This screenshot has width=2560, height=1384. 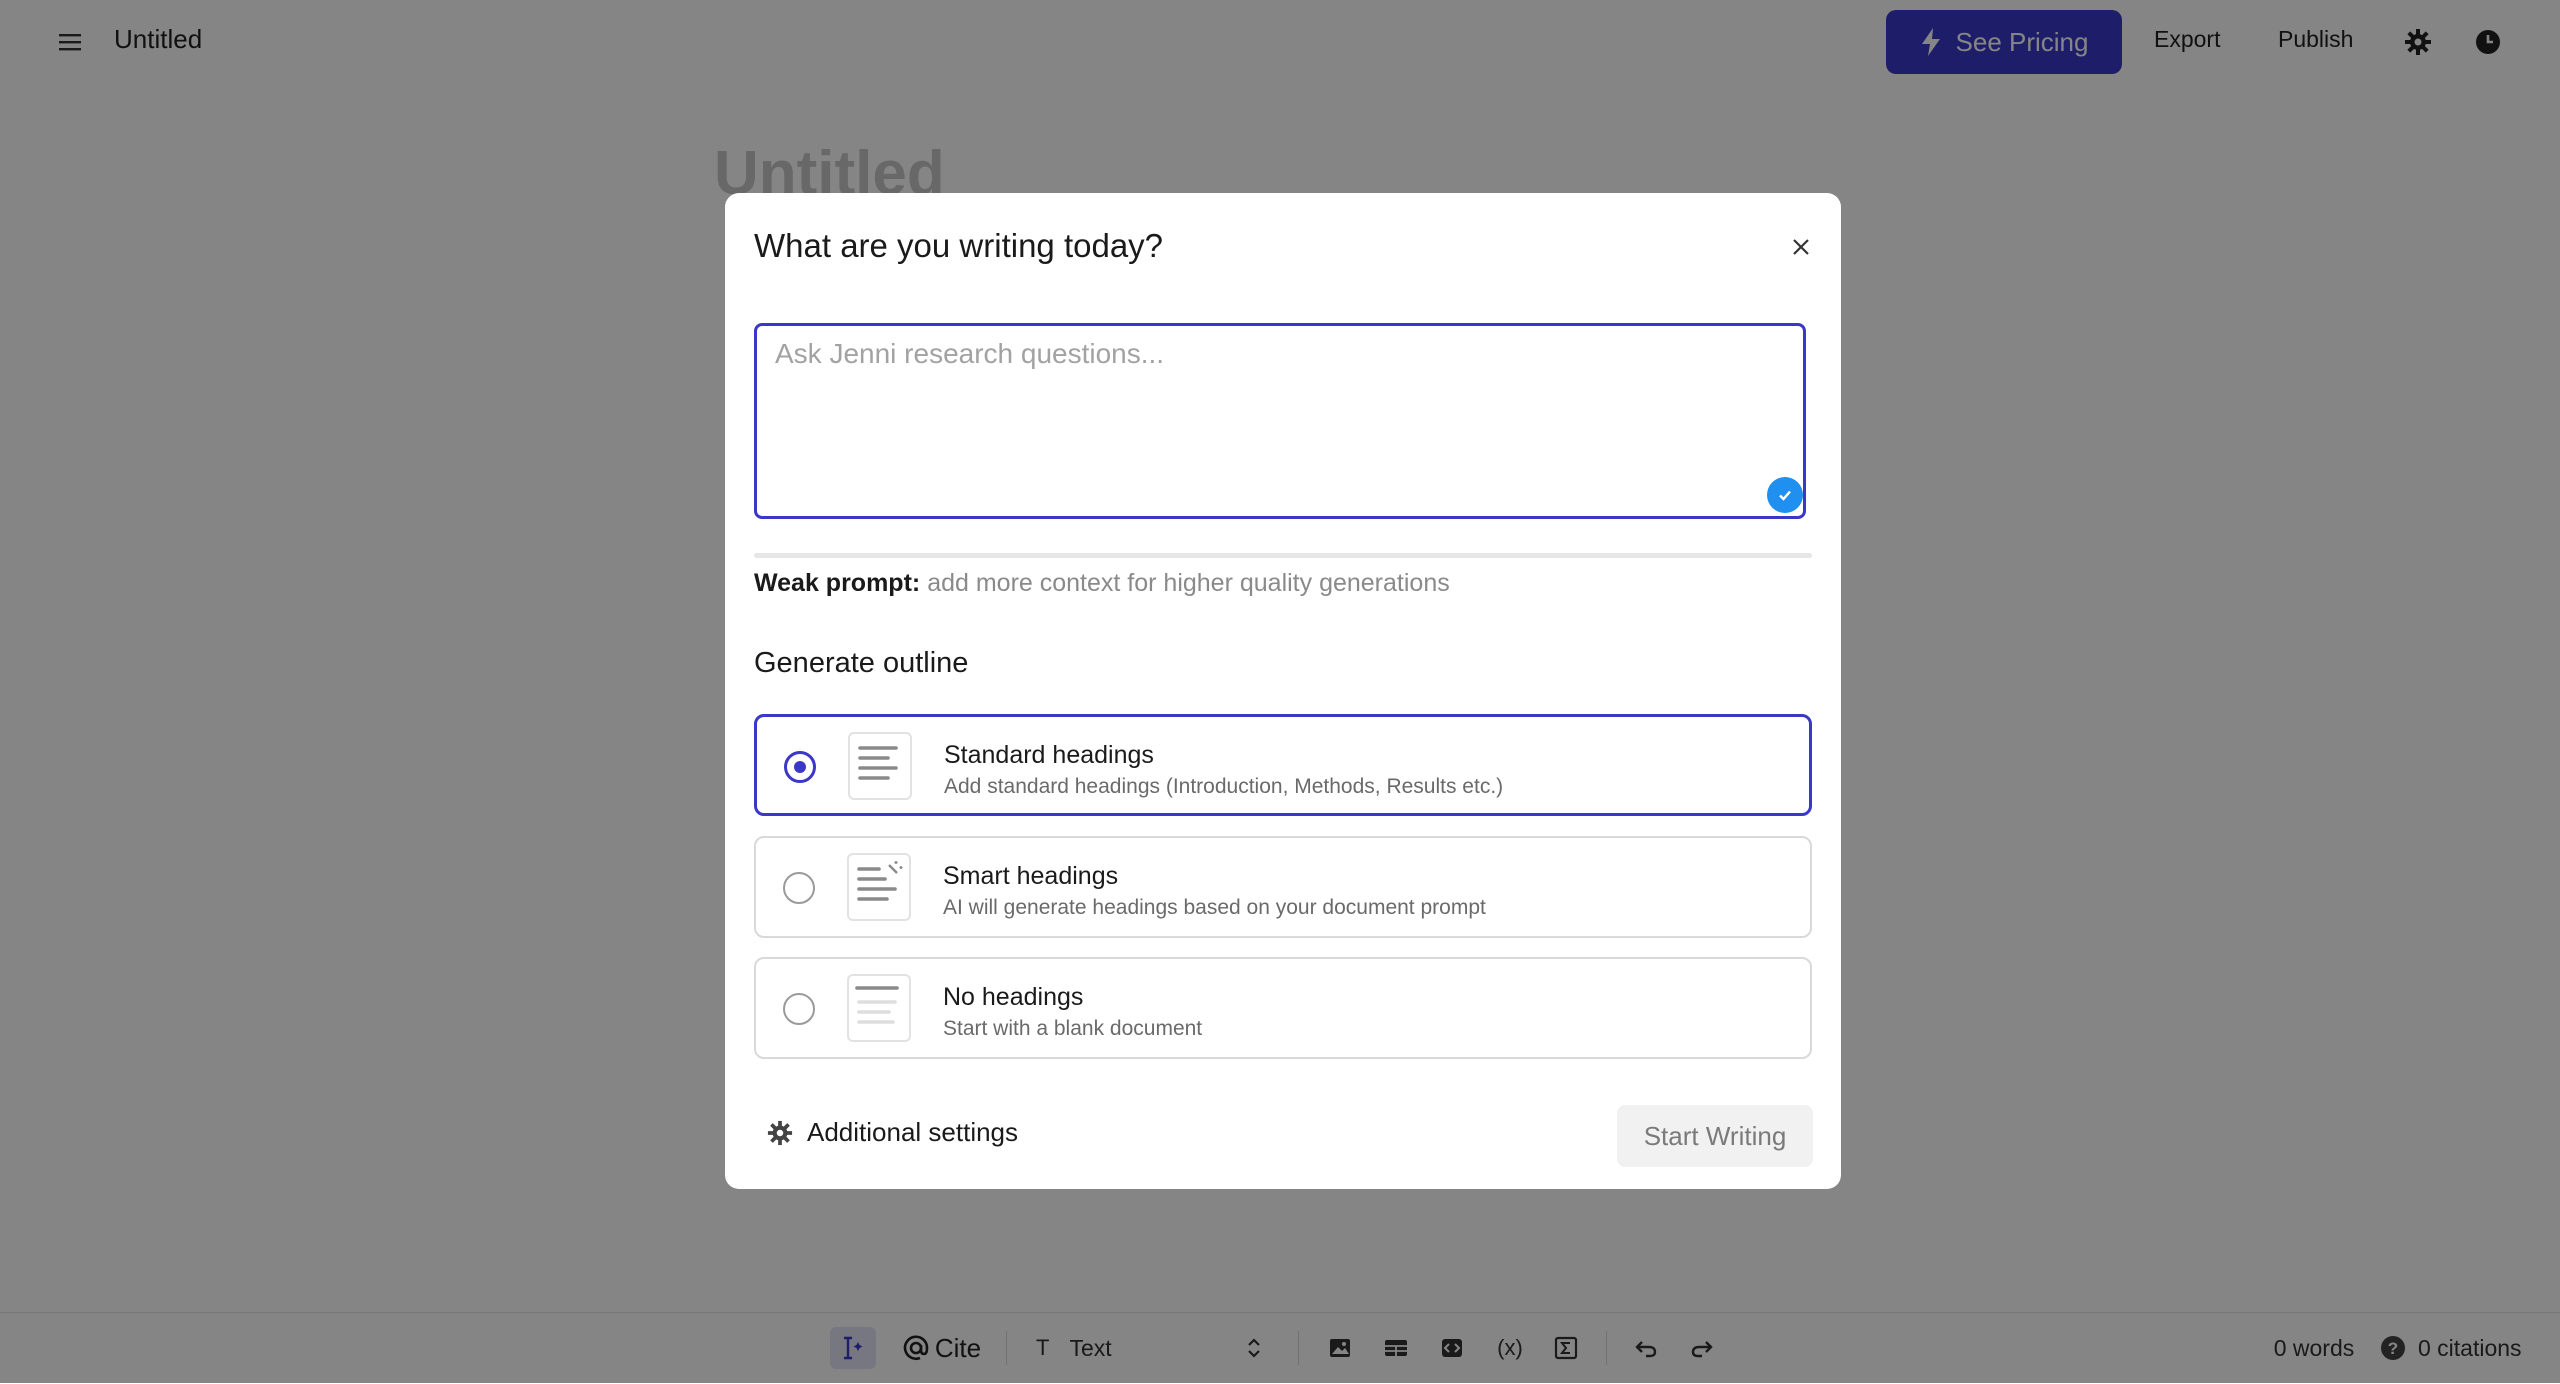 What do you see at coordinates (1073, 1028) in the screenshot?
I see `option-description: Start with a blank document` at bounding box center [1073, 1028].